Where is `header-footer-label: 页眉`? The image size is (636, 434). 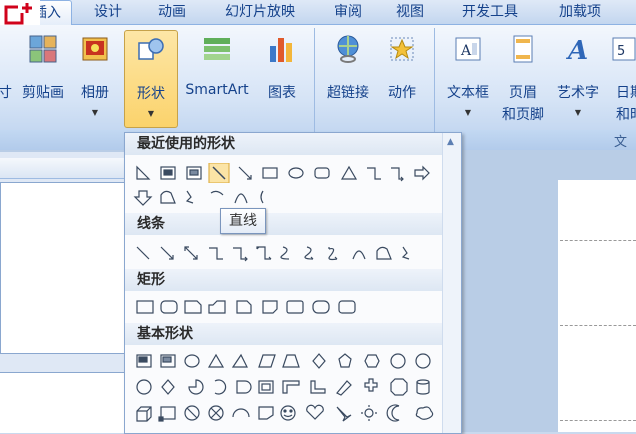
header-footer-label: 页眉 is located at coordinates (523, 93).